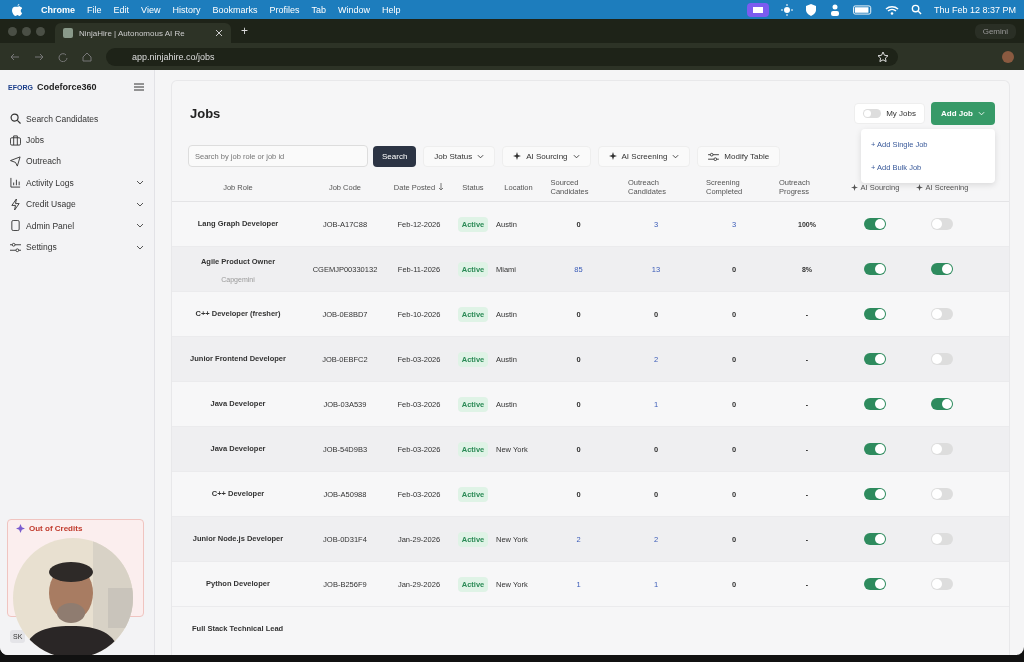 The image size is (1024, 662). What do you see at coordinates (56, 528) in the screenshot?
I see `credits-title: Out of Credits` at bounding box center [56, 528].